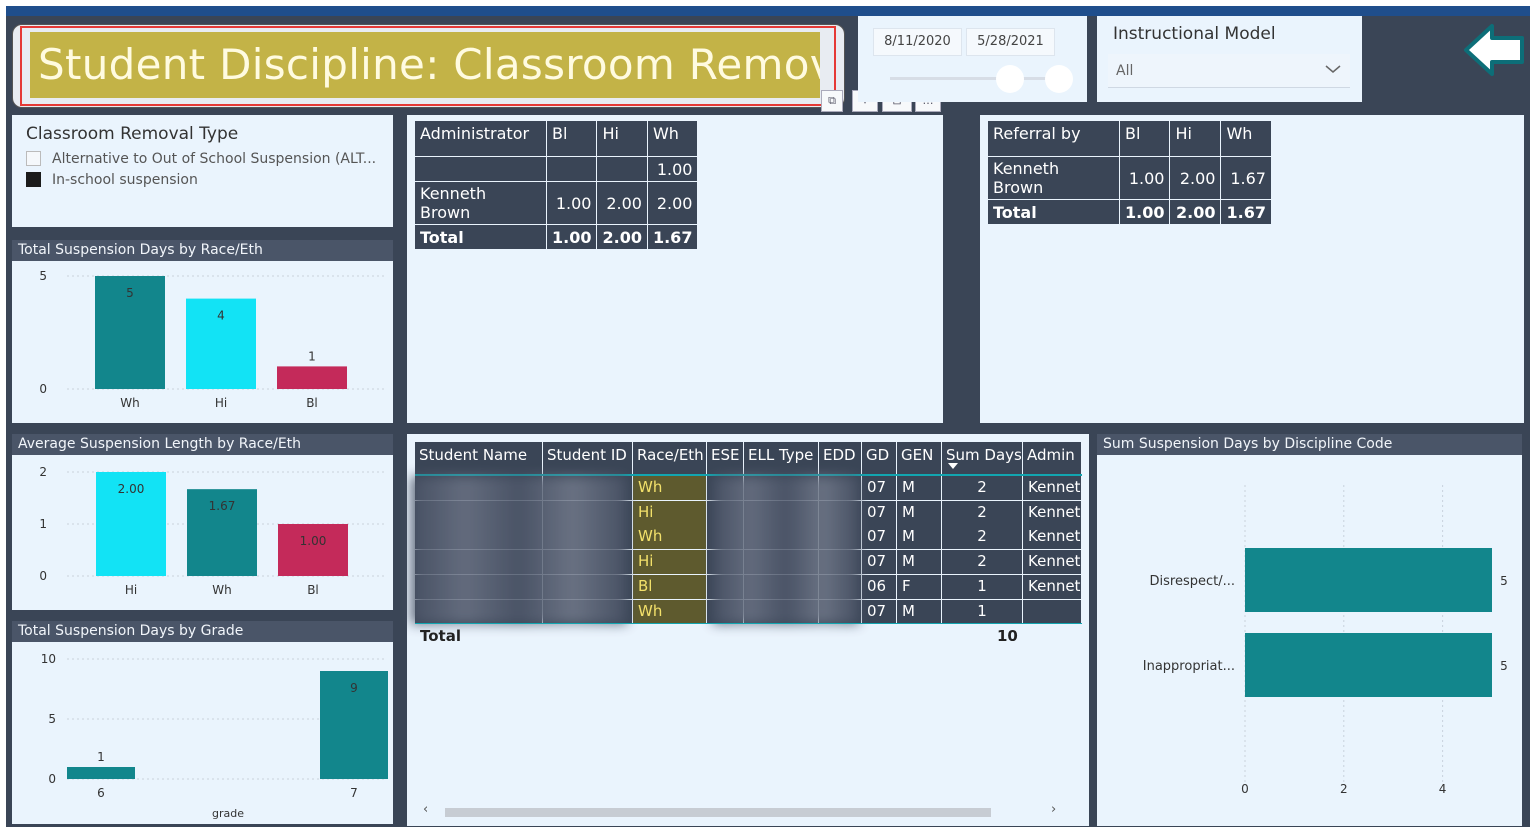  What do you see at coordinates (33, 179) in the screenshot?
I see `checkbox-checked-icon` at bounding box center [33, 179].